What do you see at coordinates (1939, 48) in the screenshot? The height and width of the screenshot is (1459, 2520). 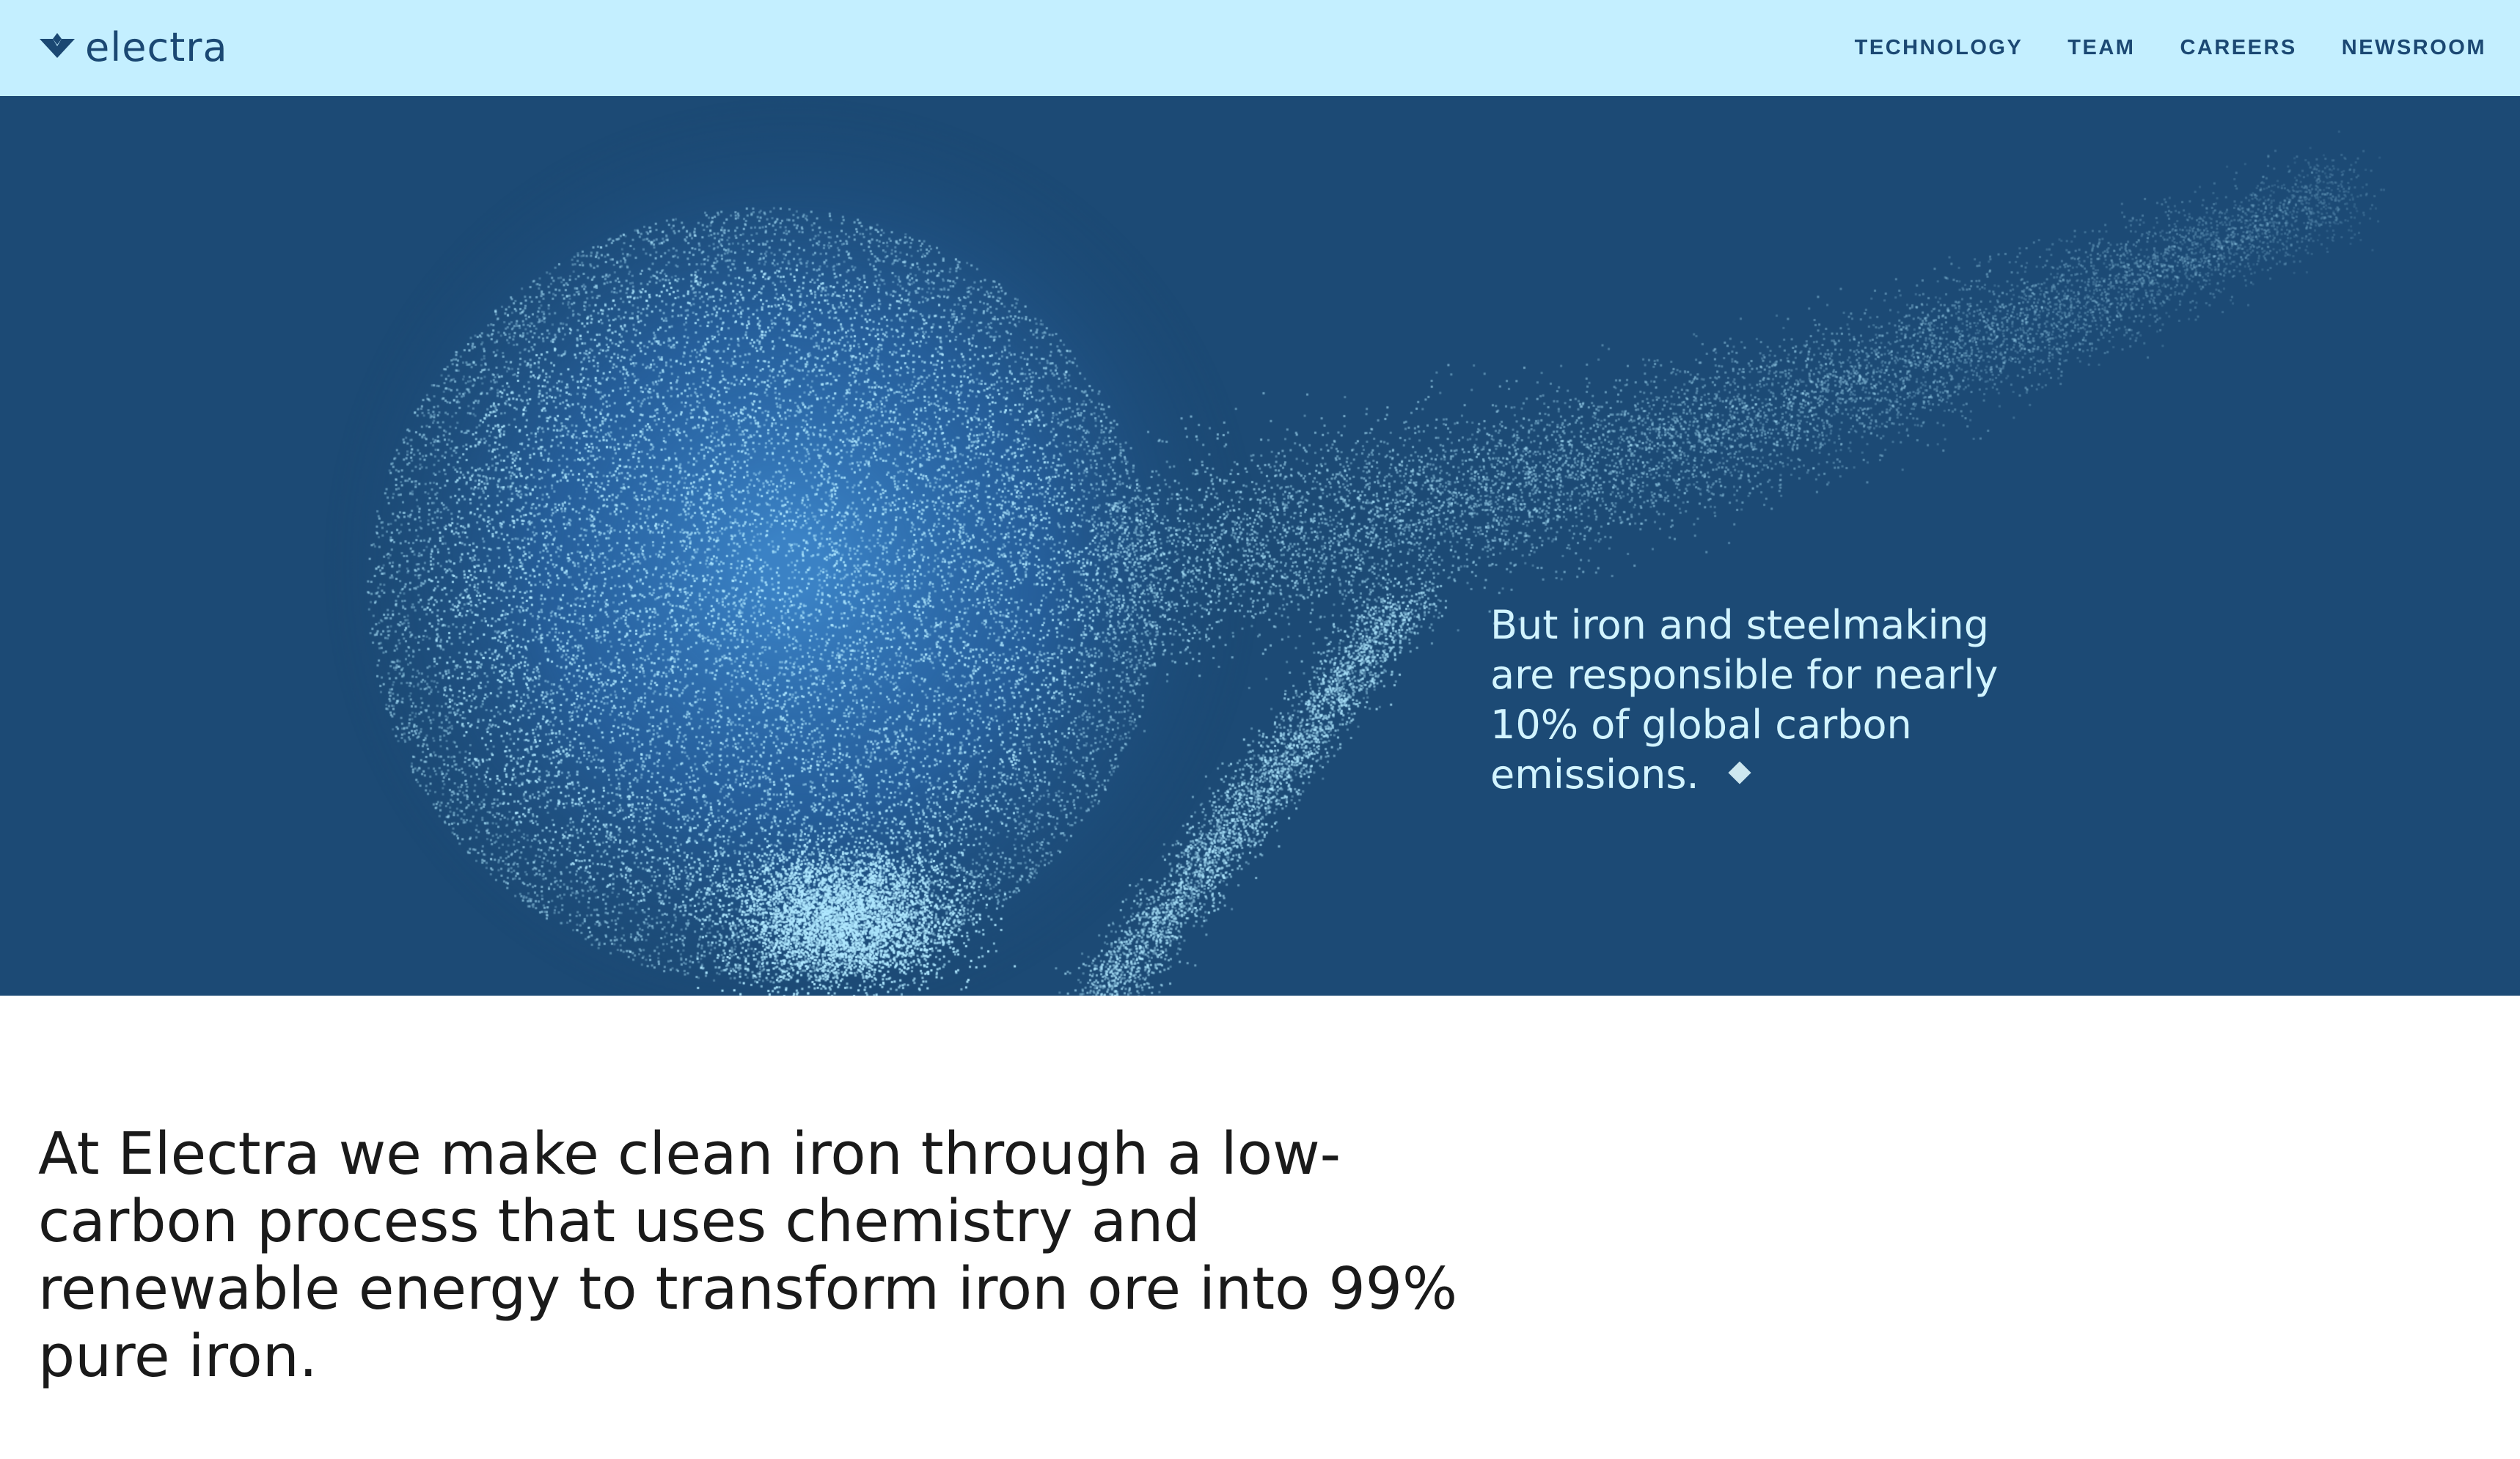 I see `nav-link-technology: TECHNOLOGY` at bounding box center [1939, 48].